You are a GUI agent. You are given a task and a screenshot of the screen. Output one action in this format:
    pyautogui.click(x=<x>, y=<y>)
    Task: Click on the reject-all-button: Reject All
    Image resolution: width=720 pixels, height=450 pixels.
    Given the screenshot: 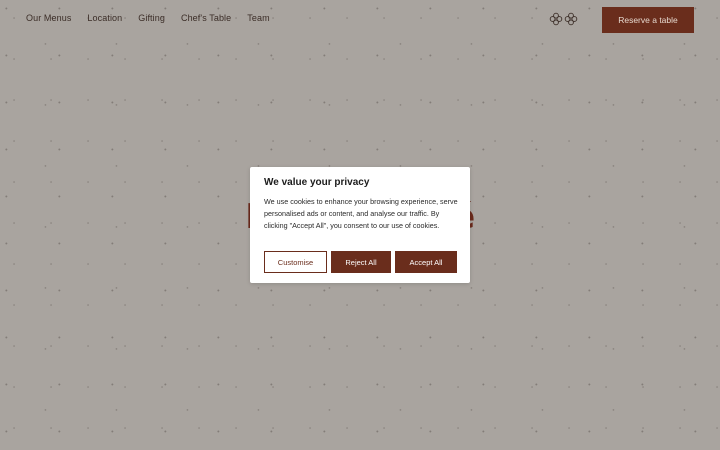 What is the action you would take?
    pyautogui.click(x=361, y=262)
    